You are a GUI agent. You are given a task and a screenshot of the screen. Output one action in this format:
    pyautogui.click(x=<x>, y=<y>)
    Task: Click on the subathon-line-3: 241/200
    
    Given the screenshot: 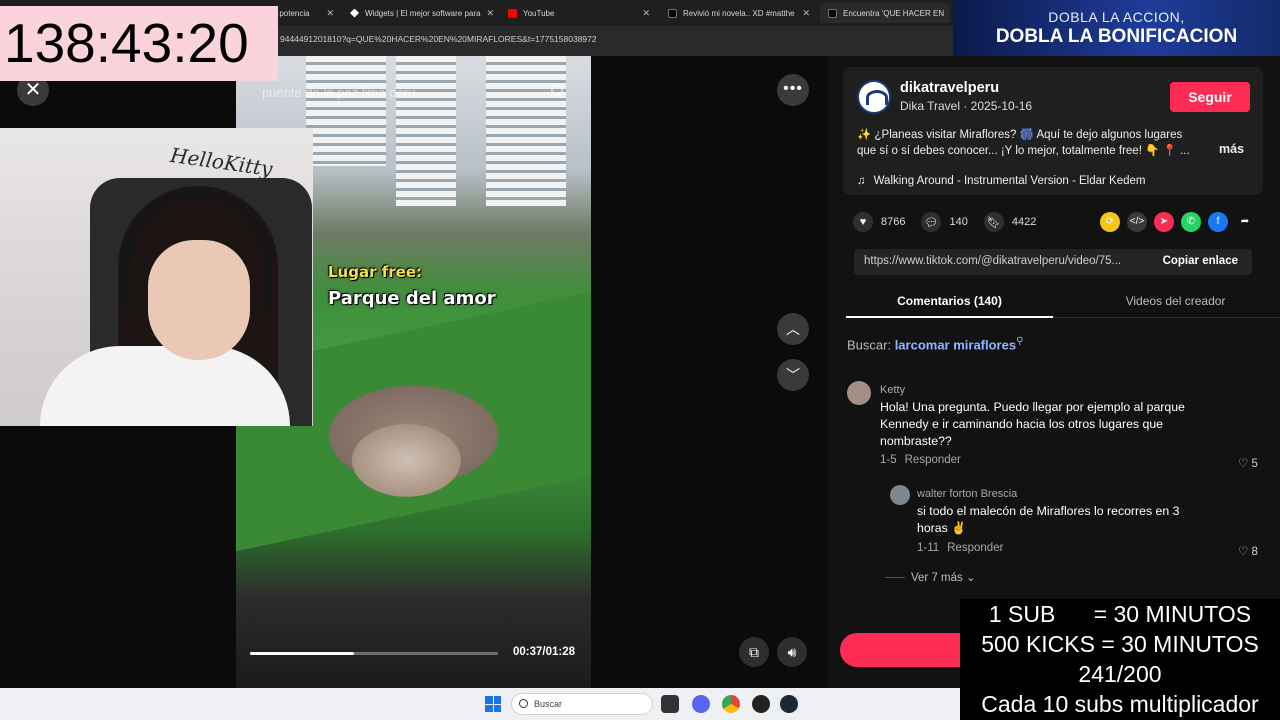 What is the action you would take?
    pyautogui.click(x=1120, y=674)
    